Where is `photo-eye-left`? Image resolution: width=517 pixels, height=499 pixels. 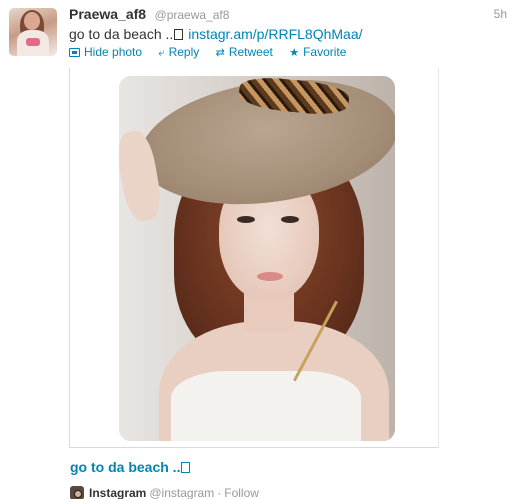
photo-eye-left is located at coordinates (246, 219).